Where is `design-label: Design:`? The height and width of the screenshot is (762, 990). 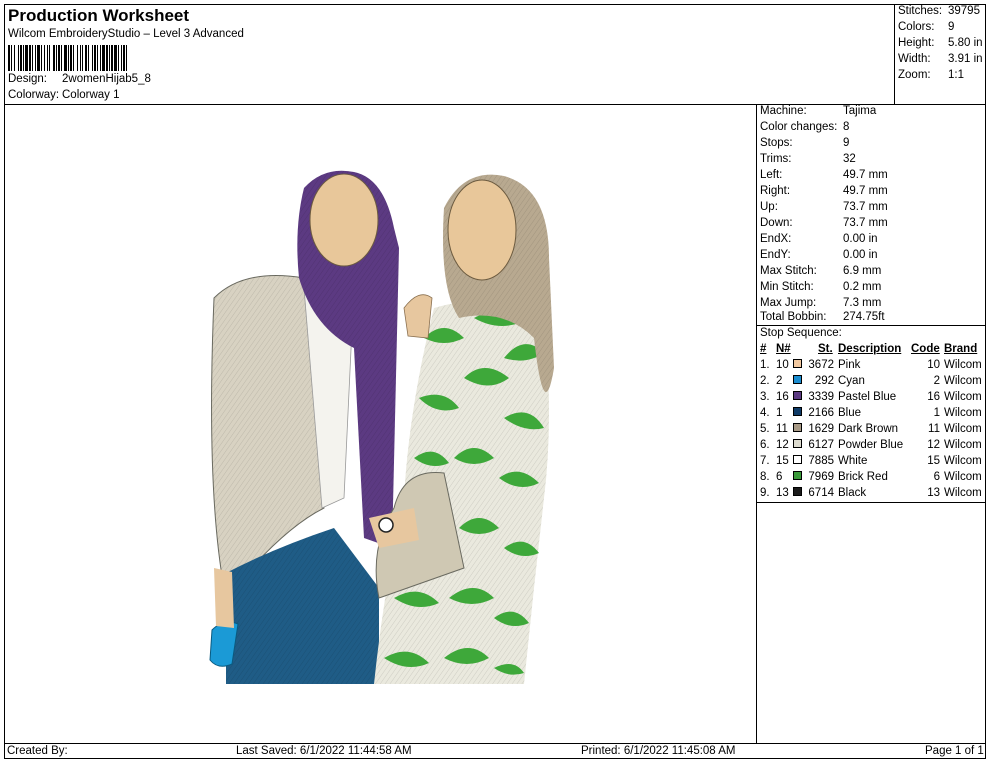 design-label: Design: is located at coordinates (27, 79).